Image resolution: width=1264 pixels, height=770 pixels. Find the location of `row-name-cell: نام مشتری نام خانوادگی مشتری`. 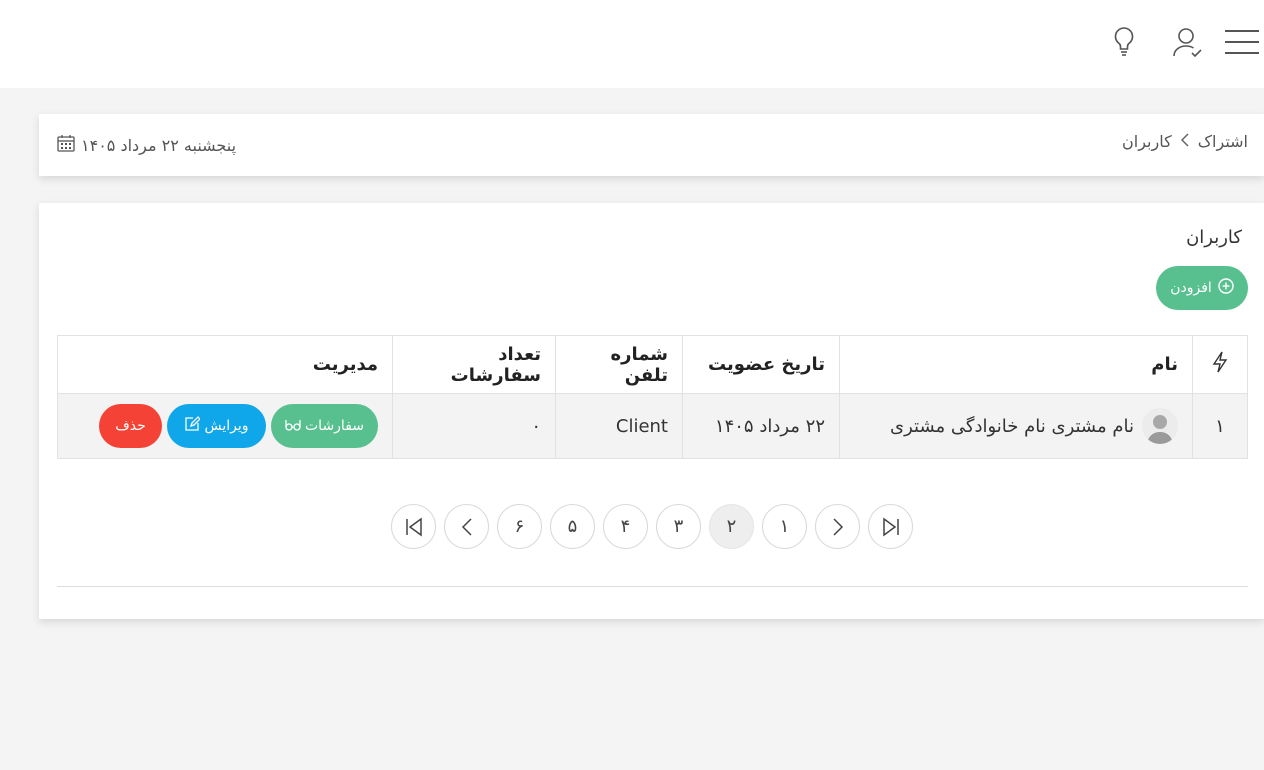

row-name-cell: نام مشتری نام خانوادگی مشتری is located at coordinates (1016, 426).